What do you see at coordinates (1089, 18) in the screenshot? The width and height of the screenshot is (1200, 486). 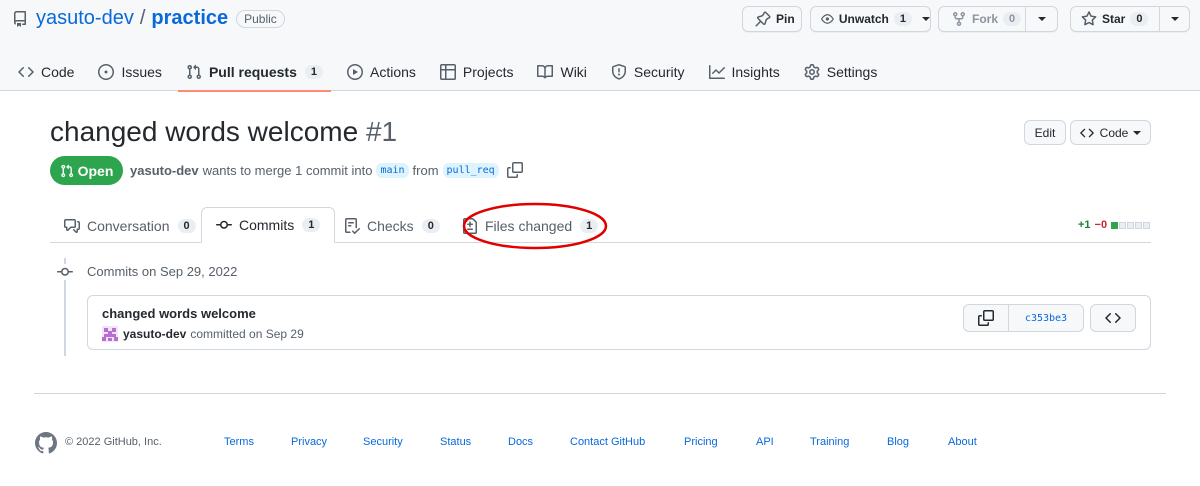 I see `star-icon` at bounding box center [1089, 18].